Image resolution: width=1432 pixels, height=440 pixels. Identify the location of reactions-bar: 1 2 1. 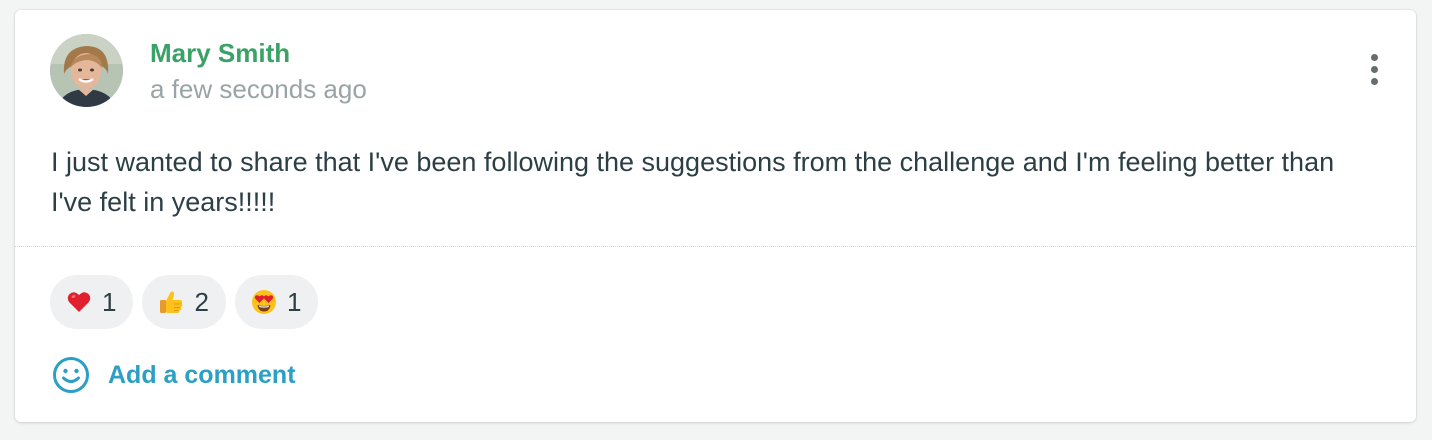
(184, 302).